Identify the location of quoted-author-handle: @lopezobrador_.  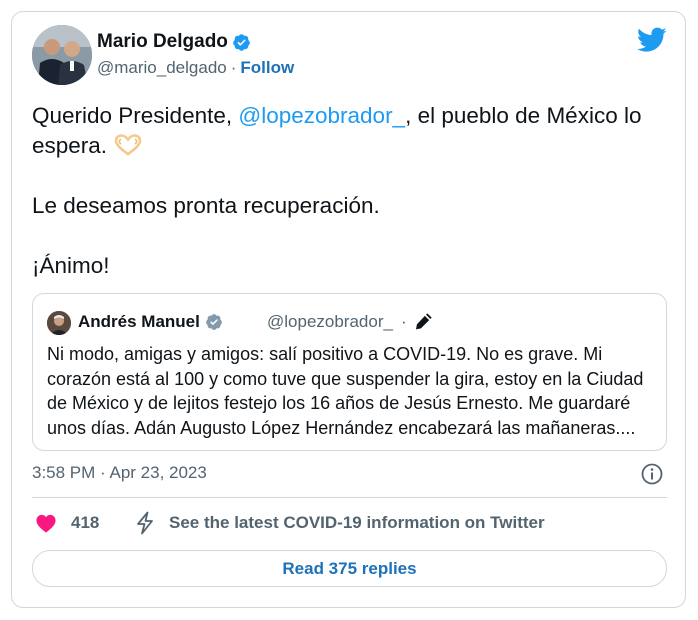
(330, 321).